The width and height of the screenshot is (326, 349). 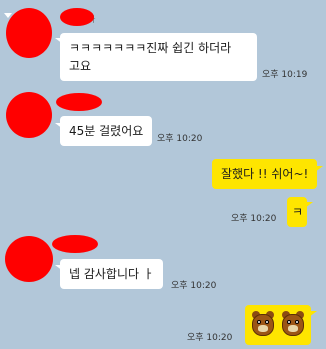 What do you see at coordinates (265, 174) in the screenshot?
I see `outgoing-message-bubble: 잘했다 !! 쉬어~!` at bounding box center [265, 174].